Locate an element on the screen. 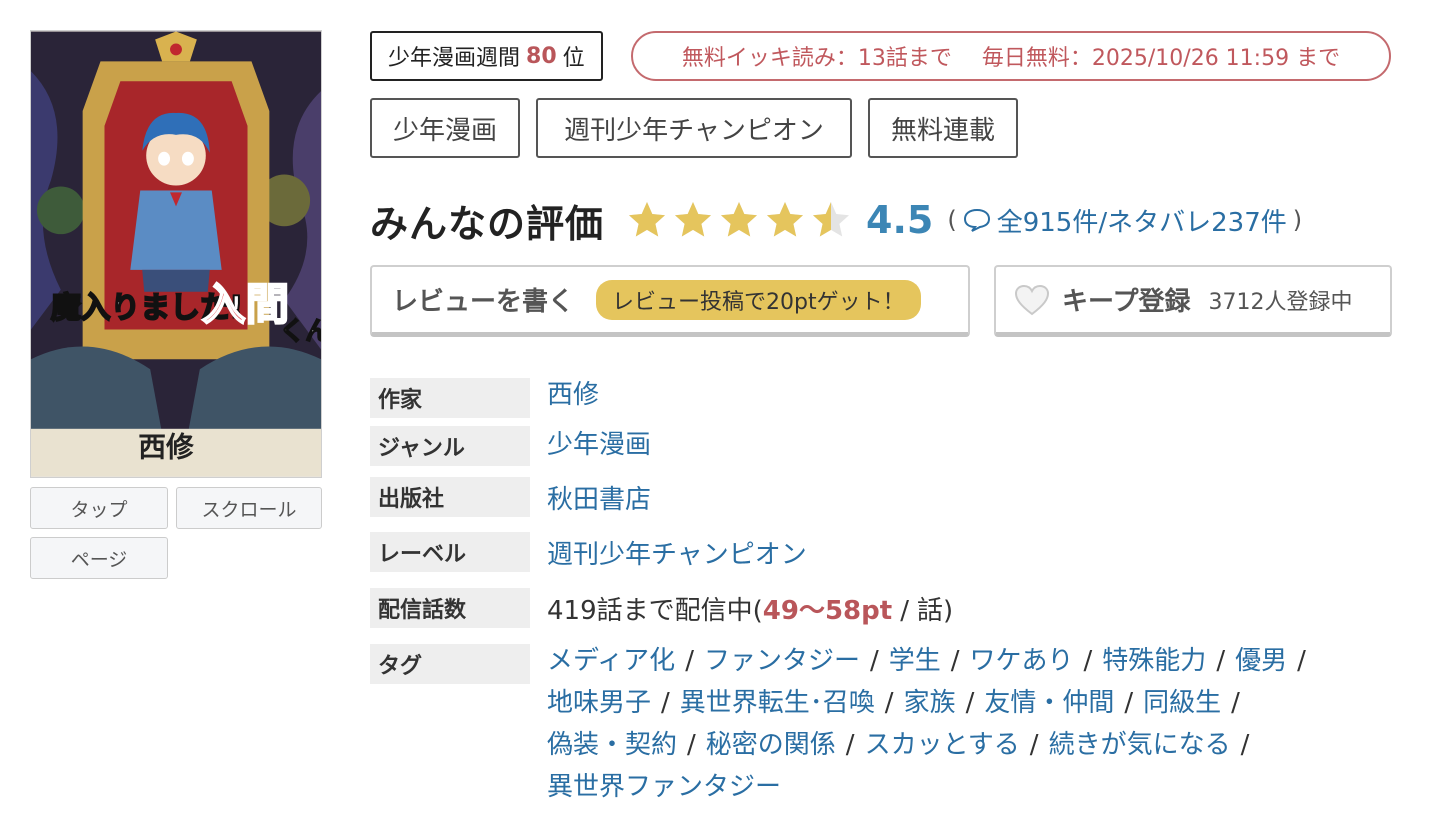  episodes-prefix: 419話まで配信中( is located at coordinates (655, 611).